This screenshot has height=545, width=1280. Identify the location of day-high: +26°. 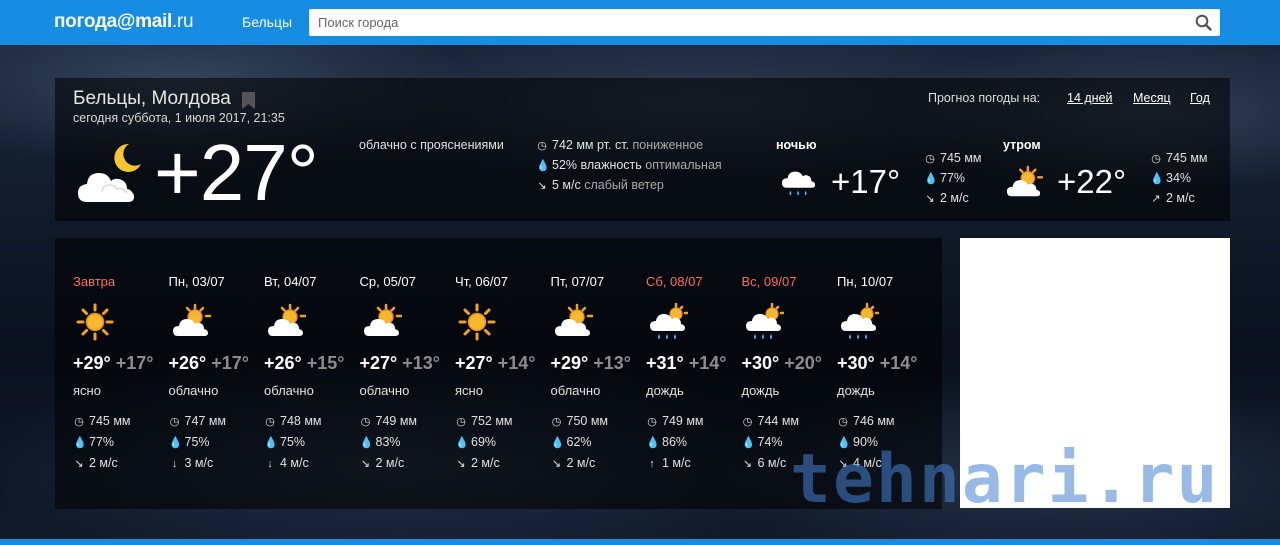
(283, 363).